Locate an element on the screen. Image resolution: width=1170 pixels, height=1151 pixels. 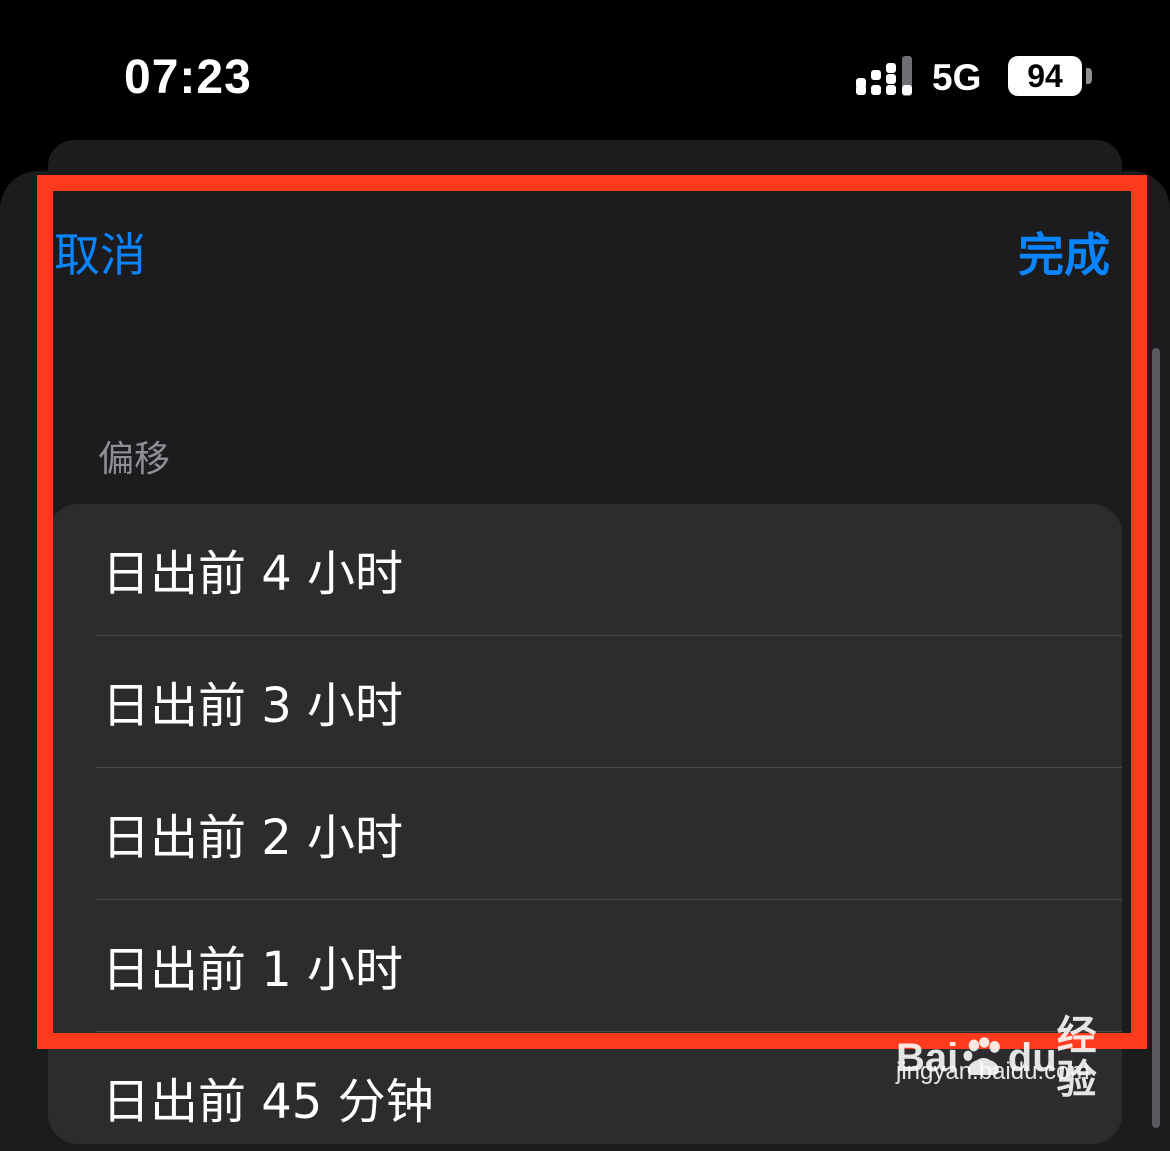
list-item: 日出前 4 小时 is located at coordinates (585, 570).